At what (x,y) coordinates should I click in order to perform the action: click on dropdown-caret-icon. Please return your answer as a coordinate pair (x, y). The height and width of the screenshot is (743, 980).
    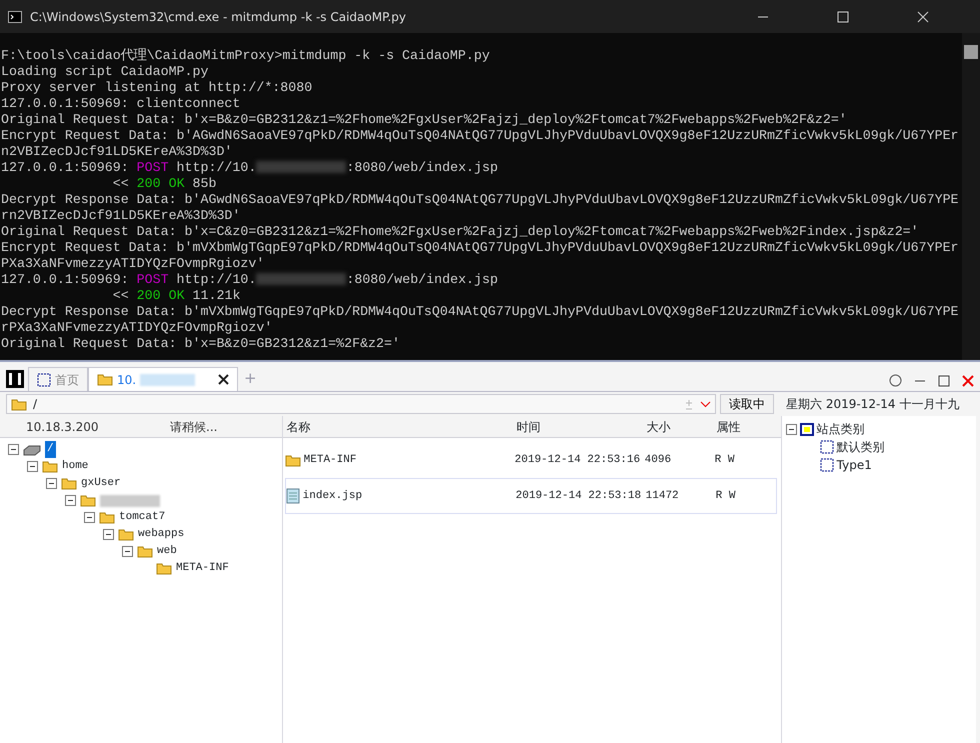
    Looking at the image, I should click on (705, 404).